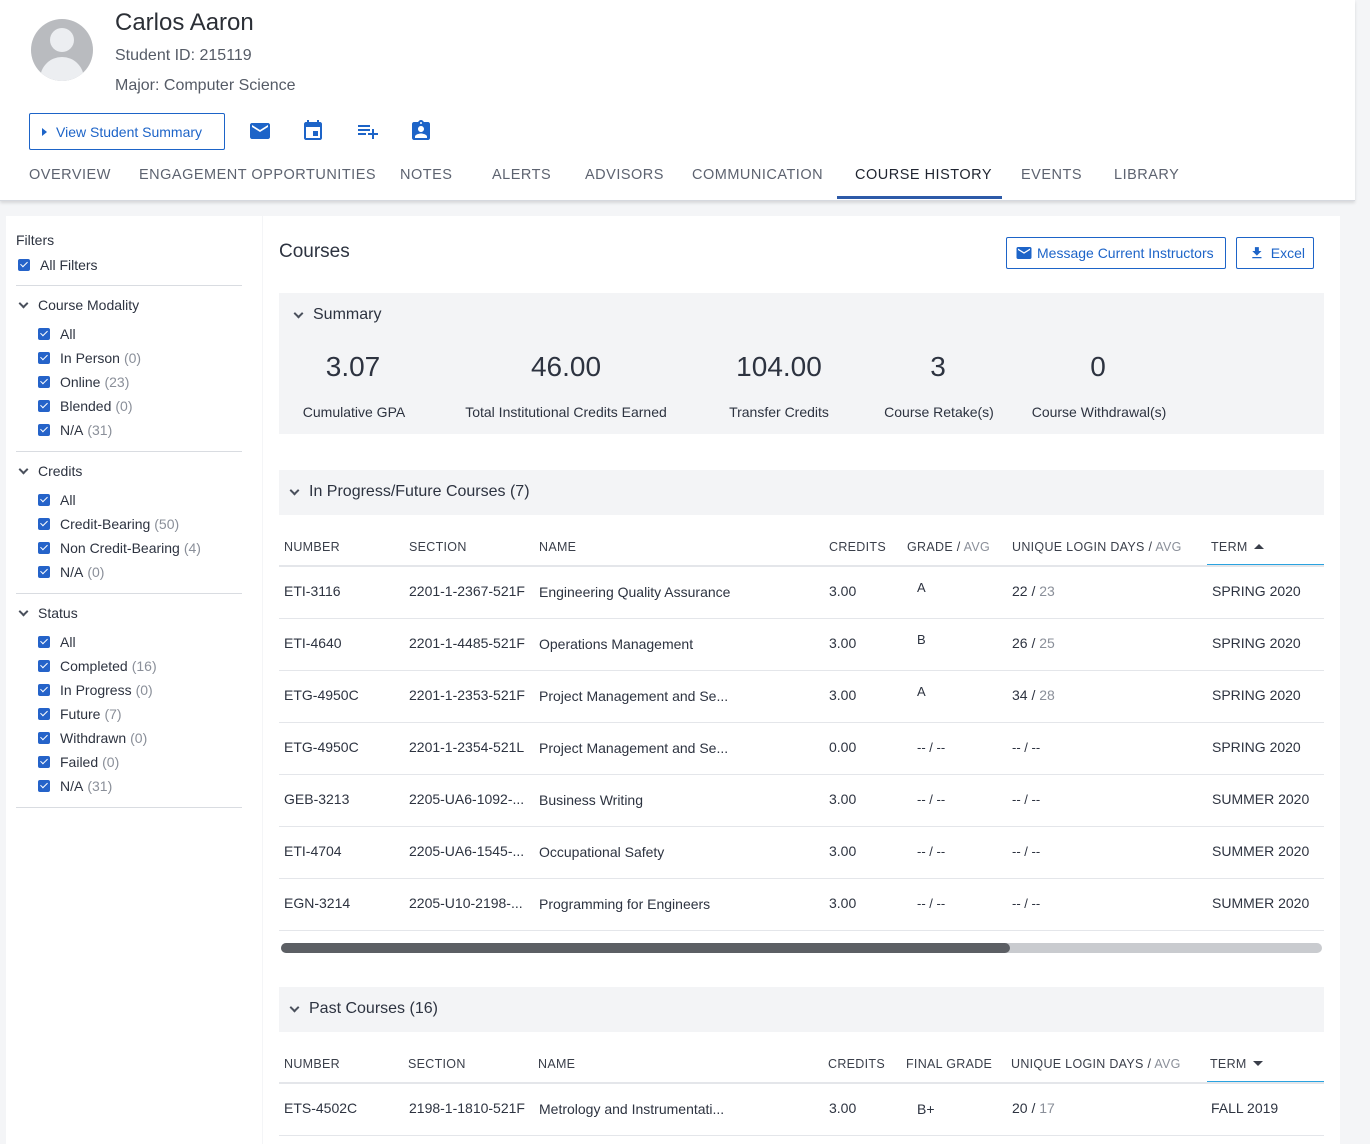 The image size is (1370, 1144). Describe the element at coordinates (409, 492) in the screenshot. I see `in-progress-toggle: In Progress/Future Courses (7)` at that location.